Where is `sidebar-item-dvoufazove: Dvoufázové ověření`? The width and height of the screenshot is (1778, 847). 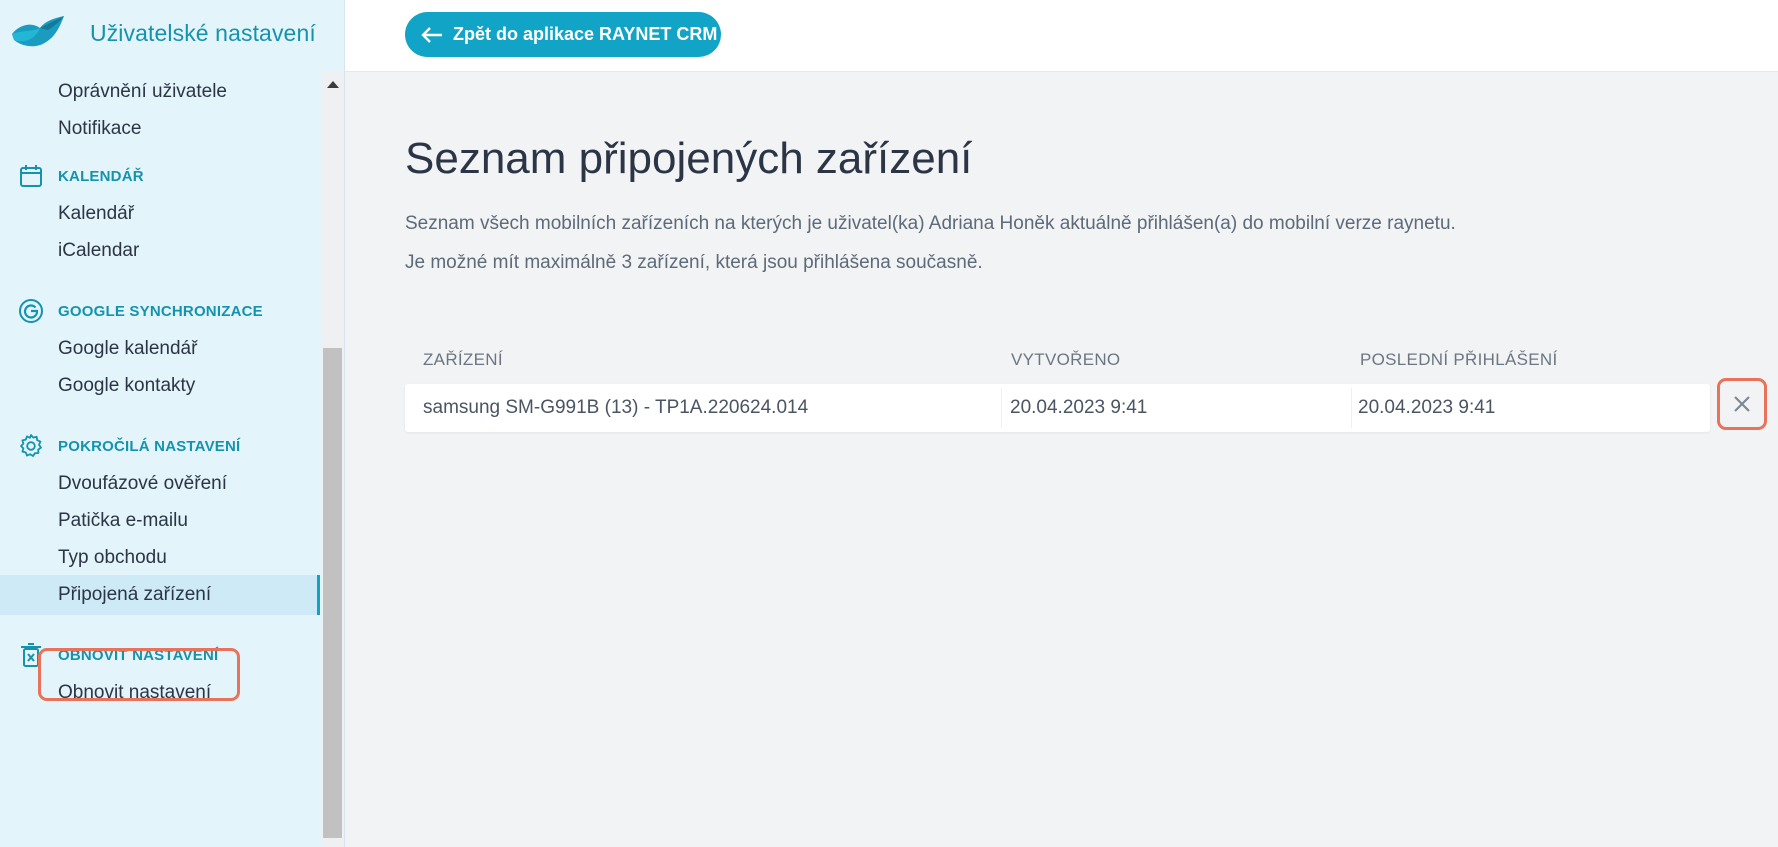
sidebar-item-dvoufazove: Dvoufázové ověření is located at coordinates (160, 484).